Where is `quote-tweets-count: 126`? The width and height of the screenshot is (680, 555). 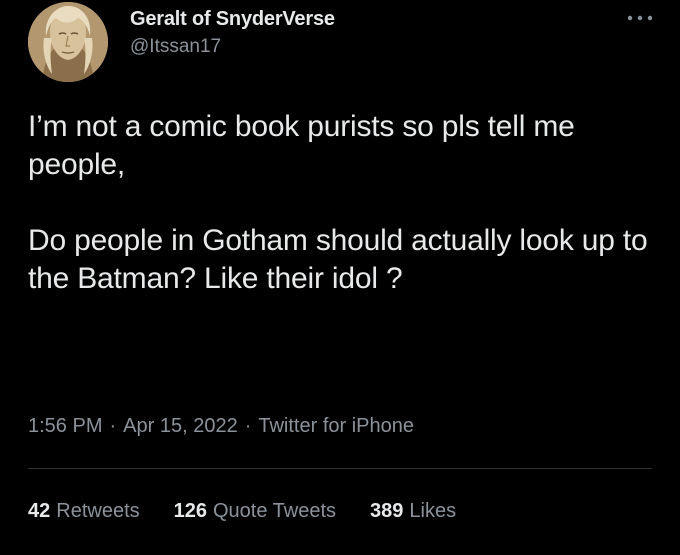 quote-tweets-count: 126 is located at coordinates (190, 511).